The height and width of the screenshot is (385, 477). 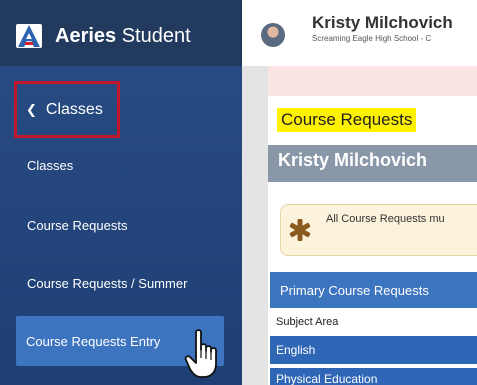 What do you see at coordinates (354, 290) in the screenshot?
I see `primary-header-label: Primary Course Requests` at bounding box center [354, 290].